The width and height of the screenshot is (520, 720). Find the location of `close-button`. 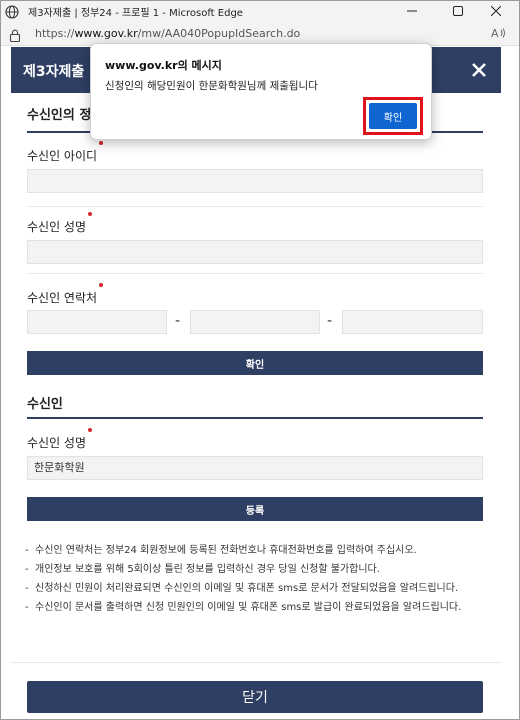

close-button is located at coordinates (479, 70).